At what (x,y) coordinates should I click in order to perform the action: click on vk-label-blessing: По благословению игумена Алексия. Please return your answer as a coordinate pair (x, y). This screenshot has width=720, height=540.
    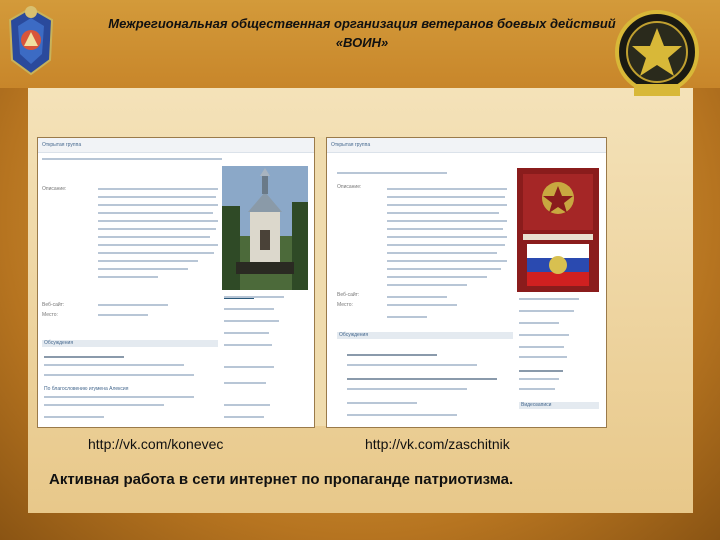
    Looking at the image, I should click on (86, 389).